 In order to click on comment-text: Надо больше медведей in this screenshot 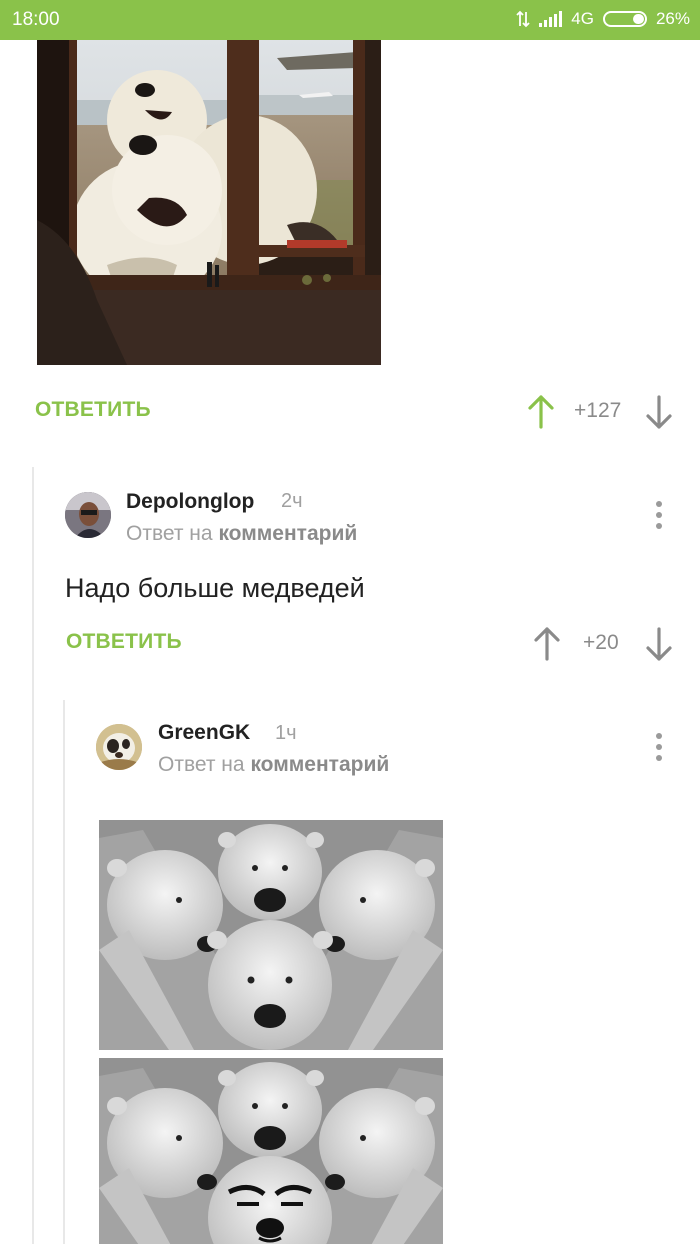, I will do `click(215, 588)`.